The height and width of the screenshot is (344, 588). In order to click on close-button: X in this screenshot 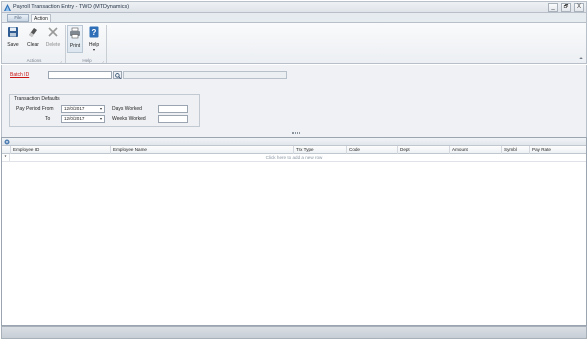, I will do `click(579, 7)`.